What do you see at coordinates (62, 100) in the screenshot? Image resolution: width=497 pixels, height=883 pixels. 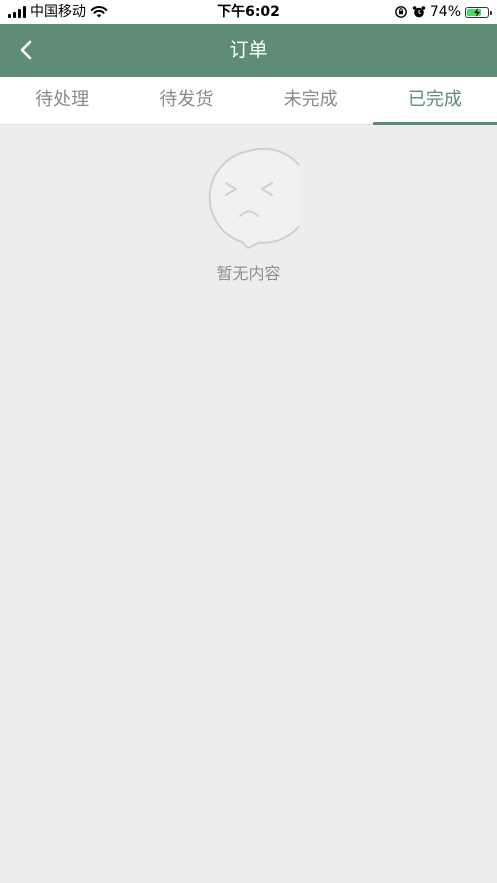 I see `tab-pending: 待处理` at bounding box center [62, 100].